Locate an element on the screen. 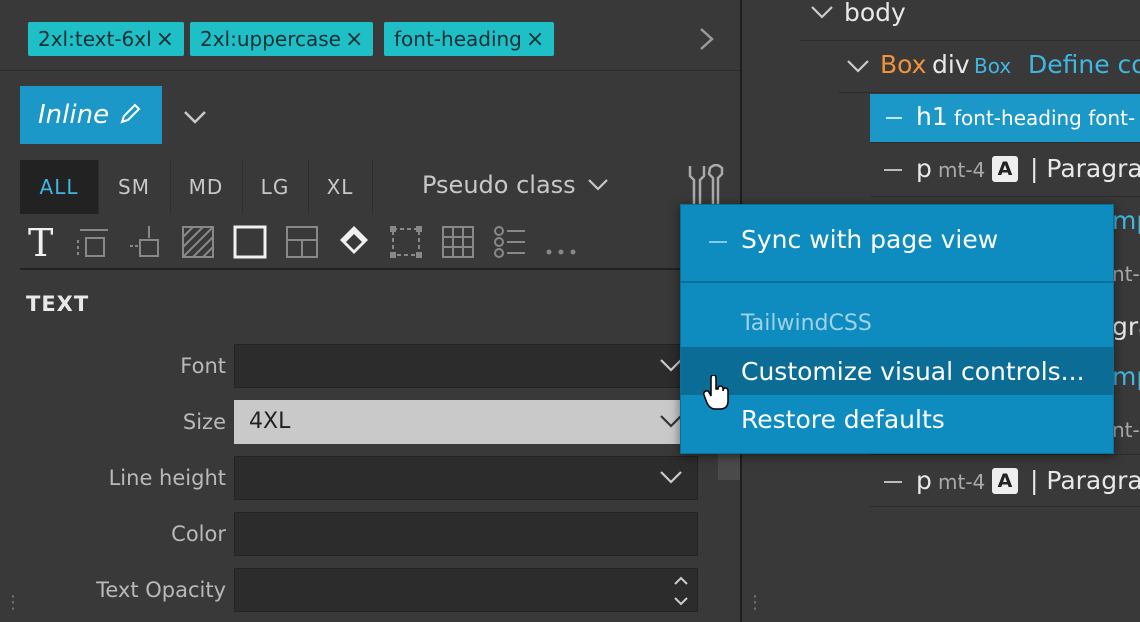  tree-row-h1-selected: h1 font-heading font- is located at coordinates (1005, 118).